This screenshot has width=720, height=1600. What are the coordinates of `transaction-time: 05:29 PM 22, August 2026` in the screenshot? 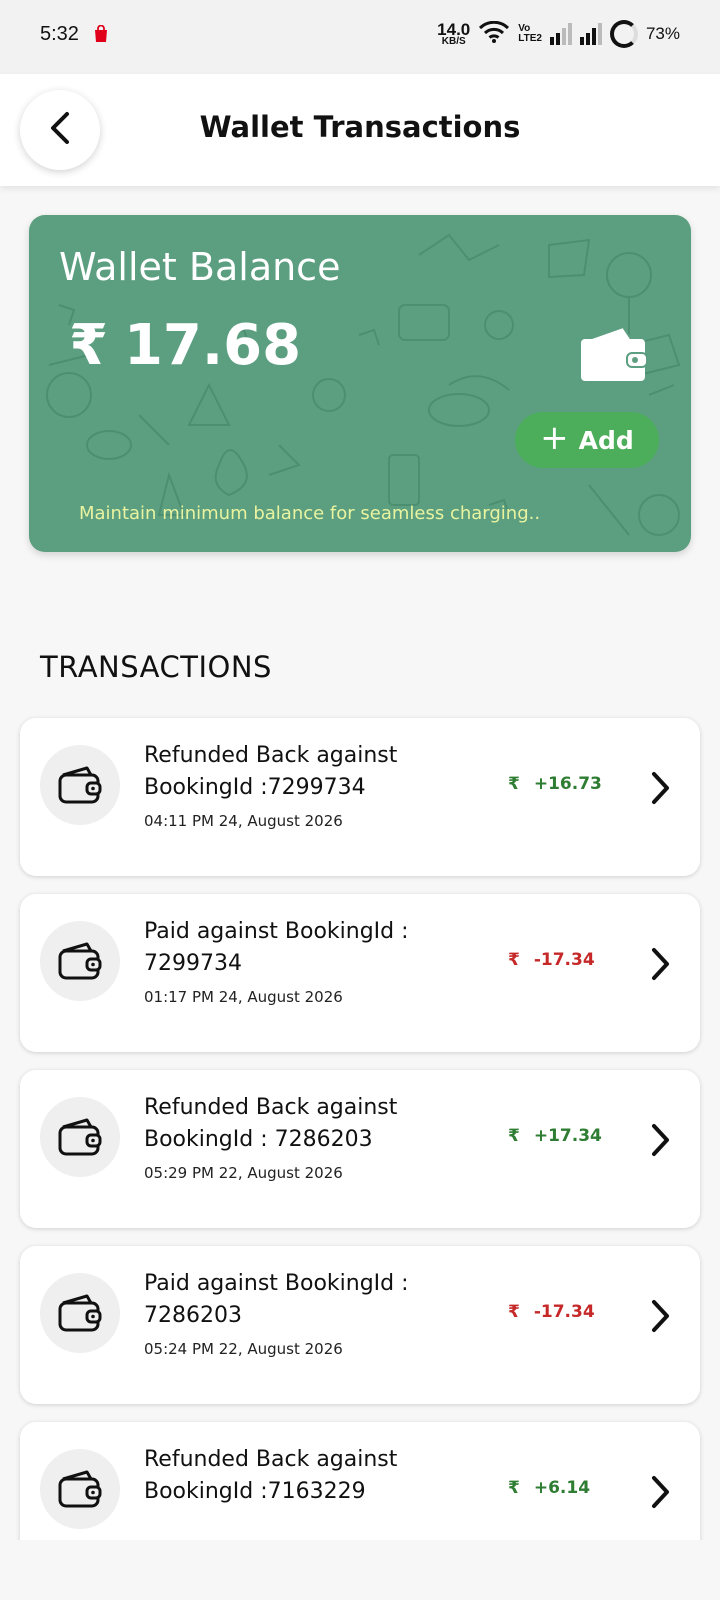 It's located at (243, 1173).